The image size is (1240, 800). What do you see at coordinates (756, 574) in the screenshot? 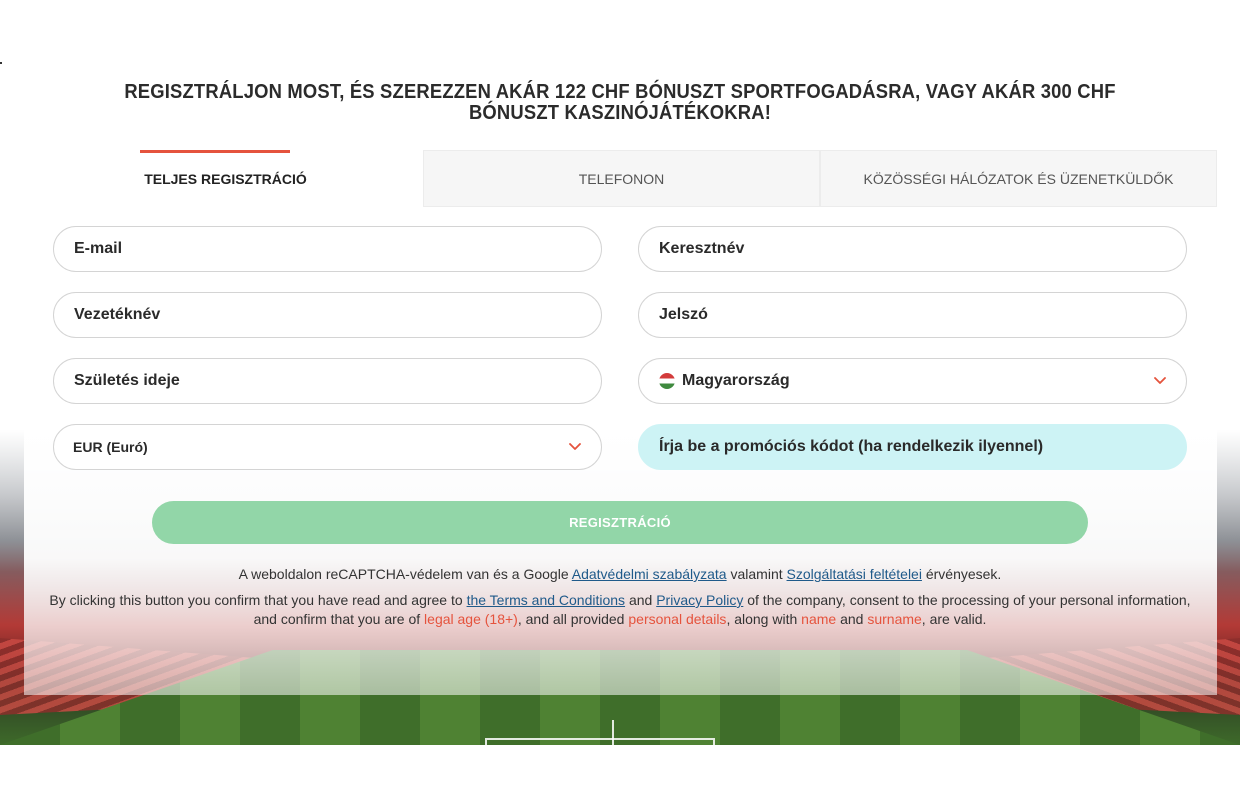
I see `recaptcha-text: valamint` at bounding box center [756, 574].